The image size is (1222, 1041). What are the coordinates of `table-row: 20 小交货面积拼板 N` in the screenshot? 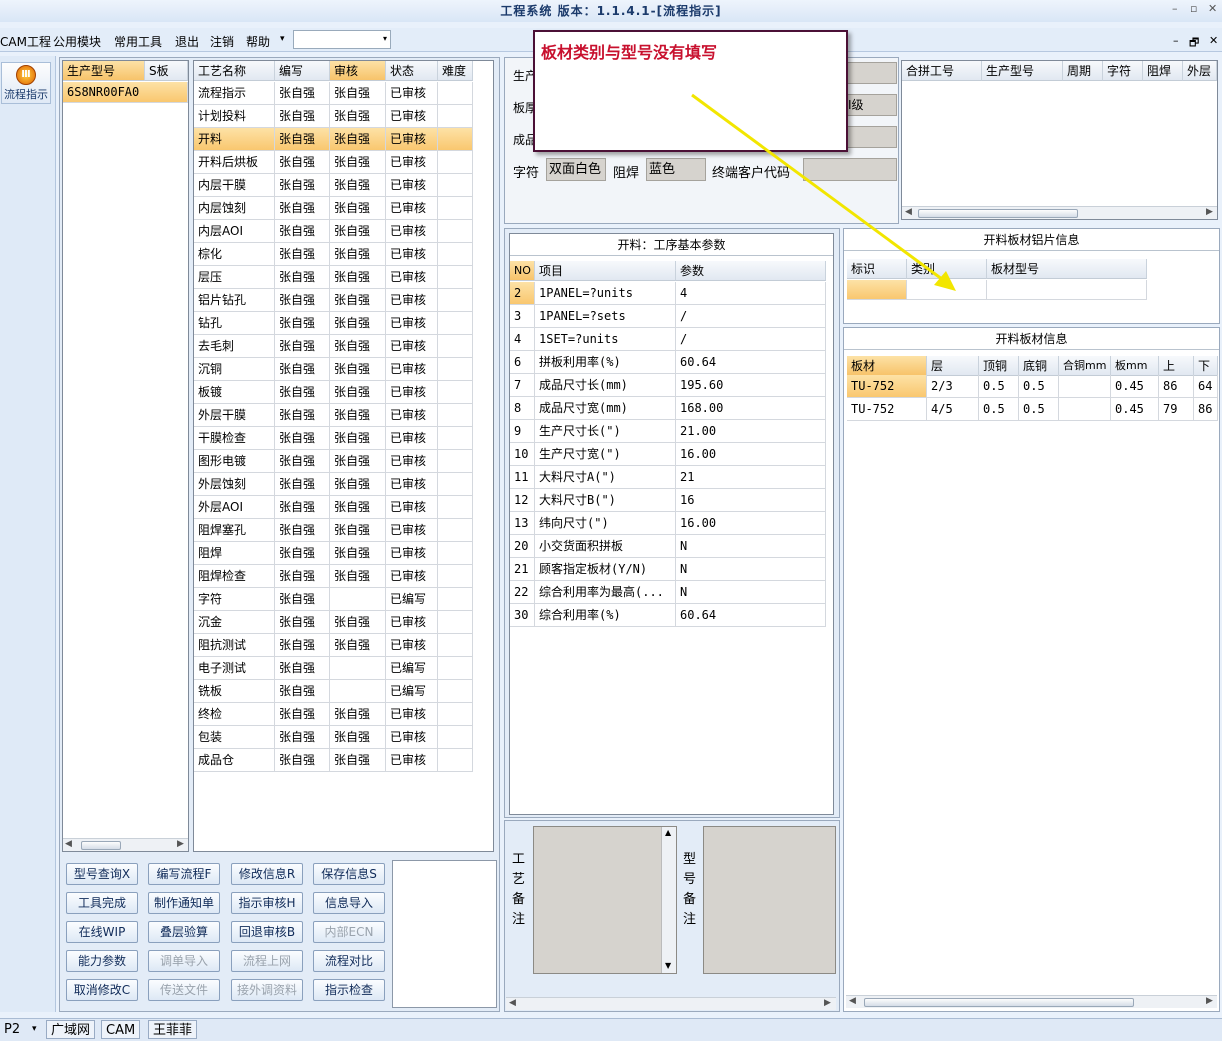 It's located at (668, 546).